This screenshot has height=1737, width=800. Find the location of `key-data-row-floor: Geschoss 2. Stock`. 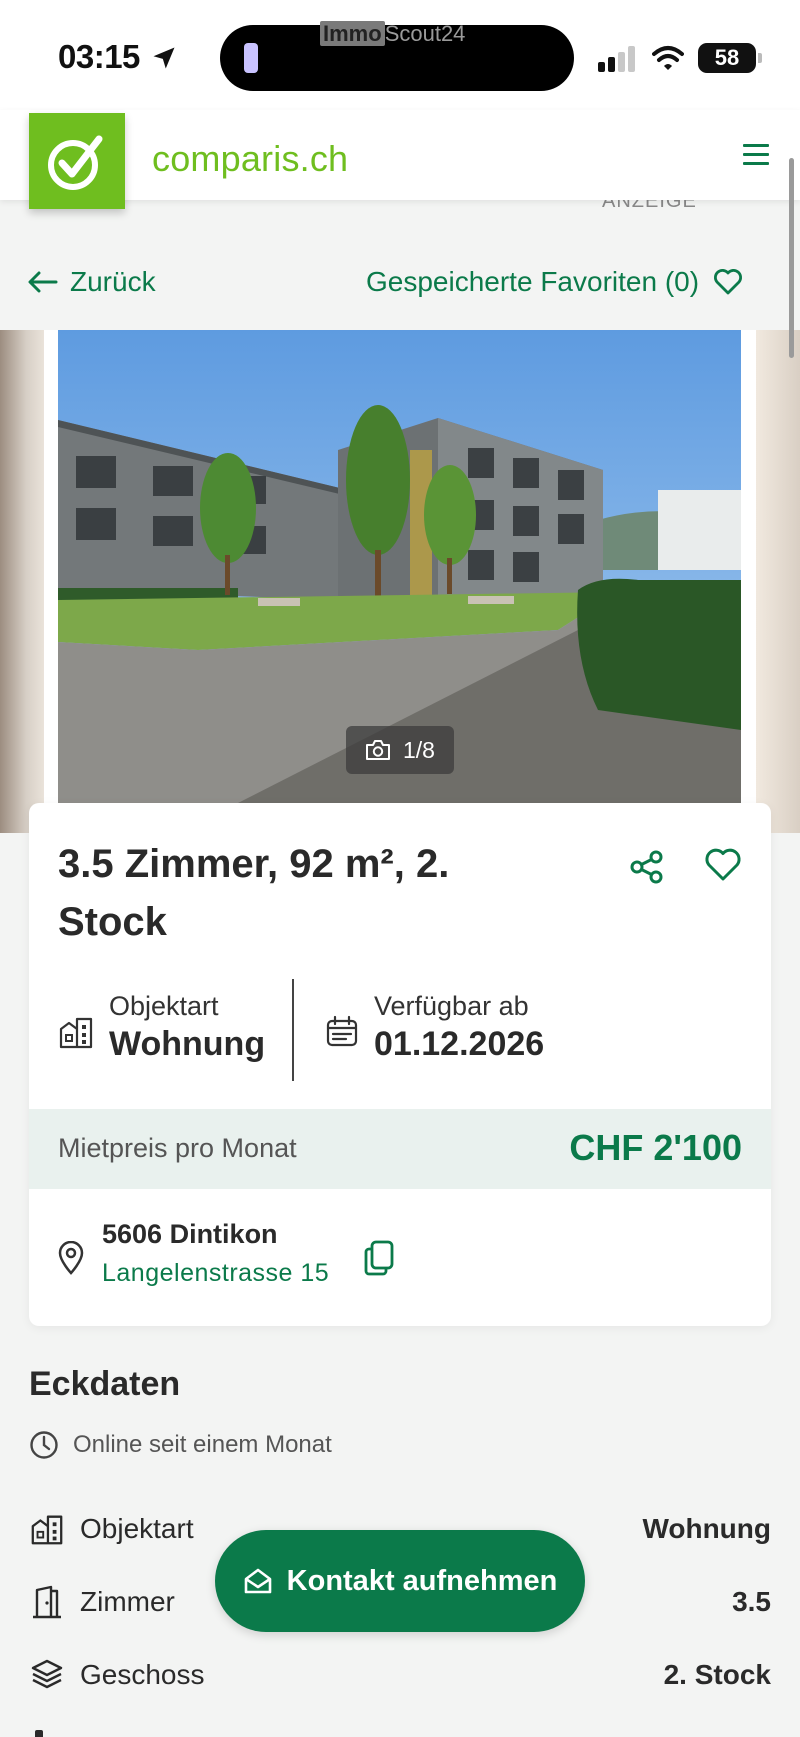

key-data-row-floor: Geschoss 2. Stock is located at coordinates (400, 1675).